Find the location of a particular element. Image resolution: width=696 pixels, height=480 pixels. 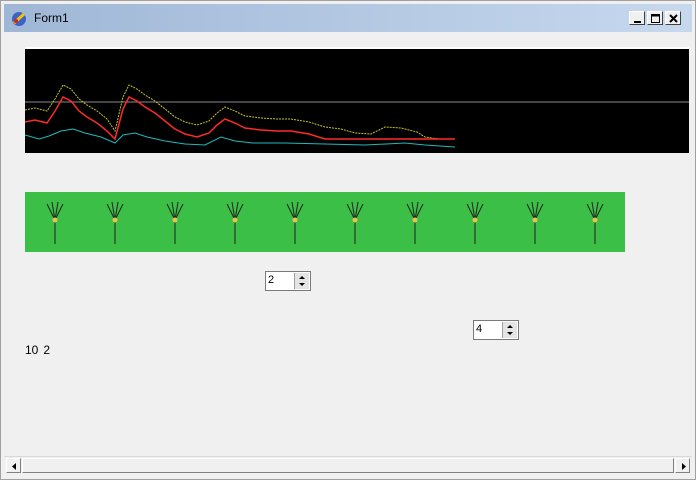

status-value-b: 2 is located at coordinates (47, 350).